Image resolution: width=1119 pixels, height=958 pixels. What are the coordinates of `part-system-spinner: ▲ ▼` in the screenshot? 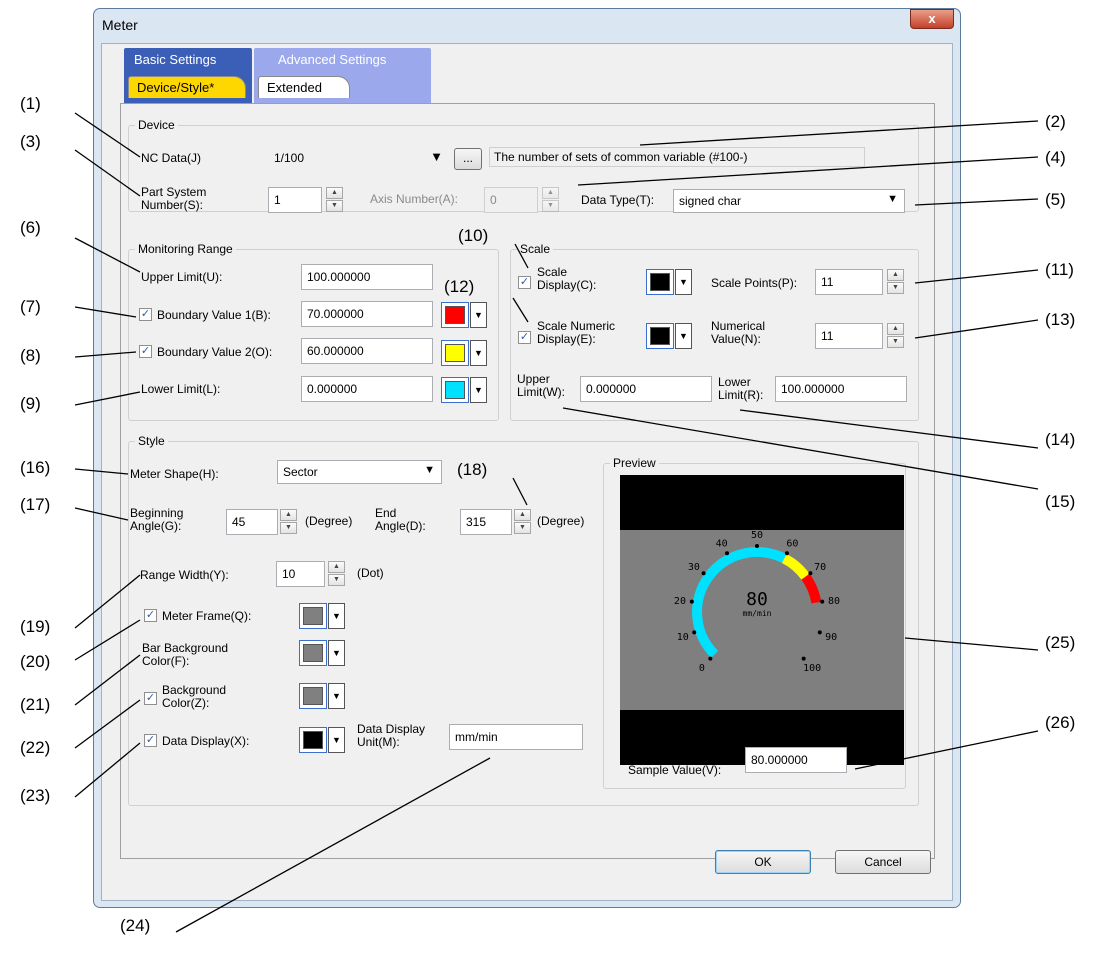 It's located at (334, 200).